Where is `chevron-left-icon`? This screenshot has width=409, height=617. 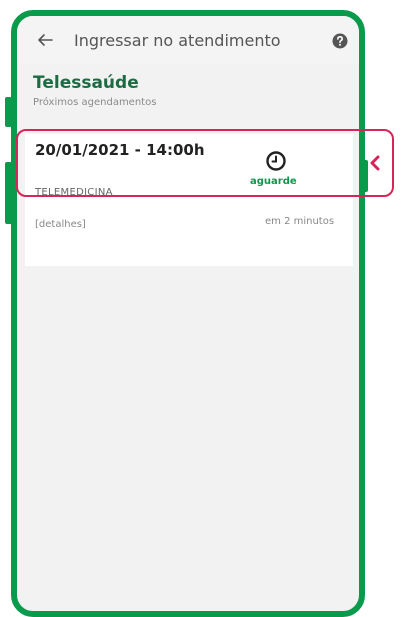 chevron-left-icon is located at coordinates (375, 163).